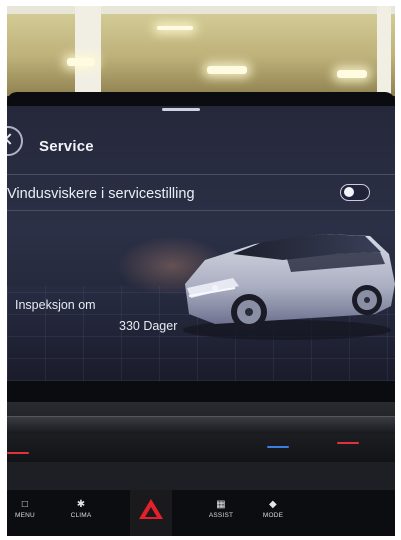  I want to click on fan-icon: ✱, so click(81, 504).